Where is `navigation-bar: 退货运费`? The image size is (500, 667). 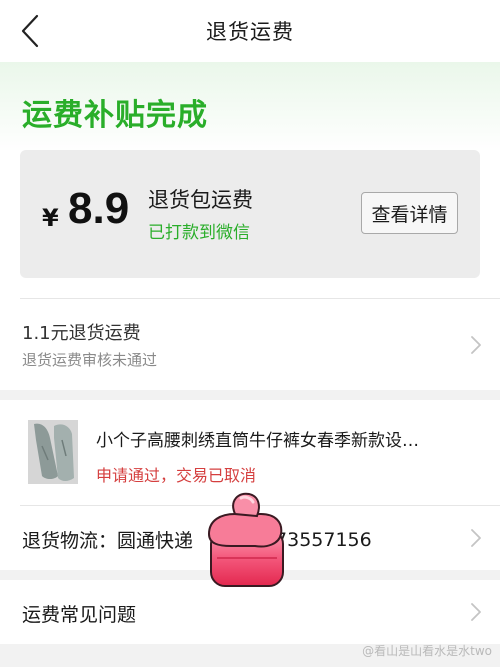
navigation-bar: 退货运费 is located at coordinates (250, 31).